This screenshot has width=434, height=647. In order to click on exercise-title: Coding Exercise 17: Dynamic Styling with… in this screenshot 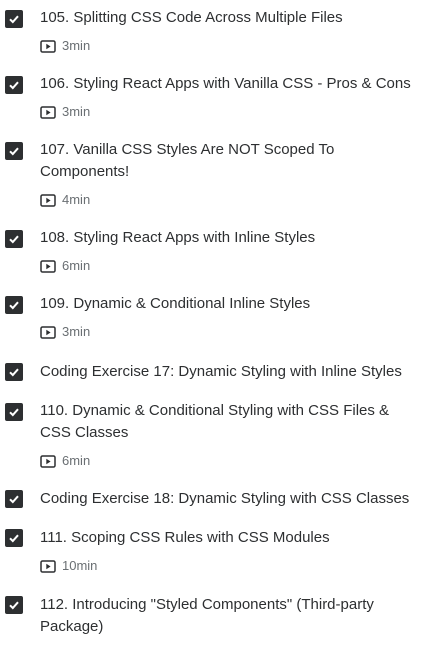, I will do `click(221, 371)`.